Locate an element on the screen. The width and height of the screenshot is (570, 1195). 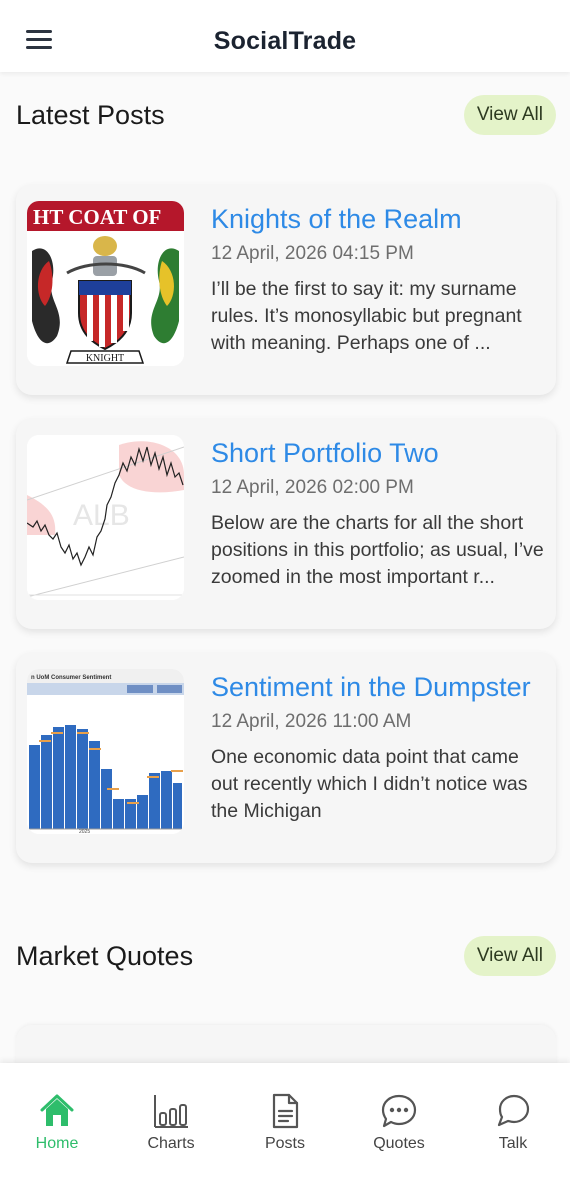
nav-item-talk: Talk is located at coordinates (513, 1143).